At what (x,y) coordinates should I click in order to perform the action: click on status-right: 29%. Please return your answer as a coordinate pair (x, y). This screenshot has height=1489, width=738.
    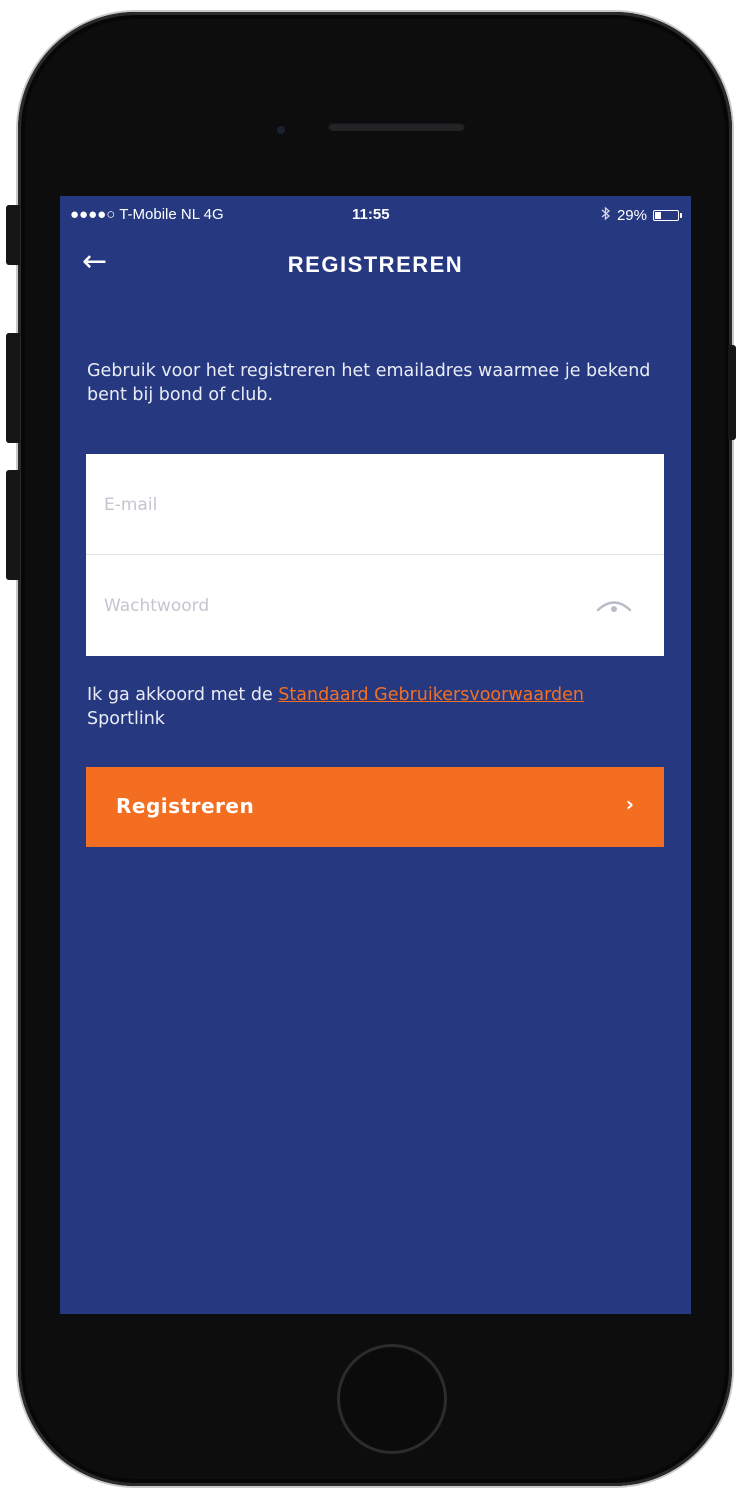
    Looking at the image, I should click on (641, 215).